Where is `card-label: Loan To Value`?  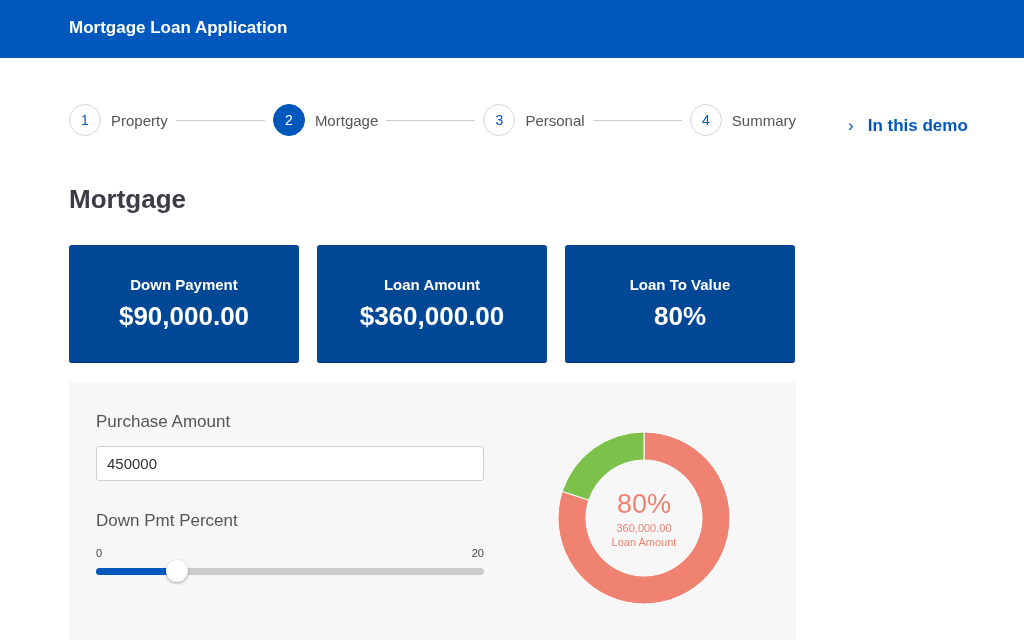 card-label: Loan To Value is located at coordinates (680, 284).